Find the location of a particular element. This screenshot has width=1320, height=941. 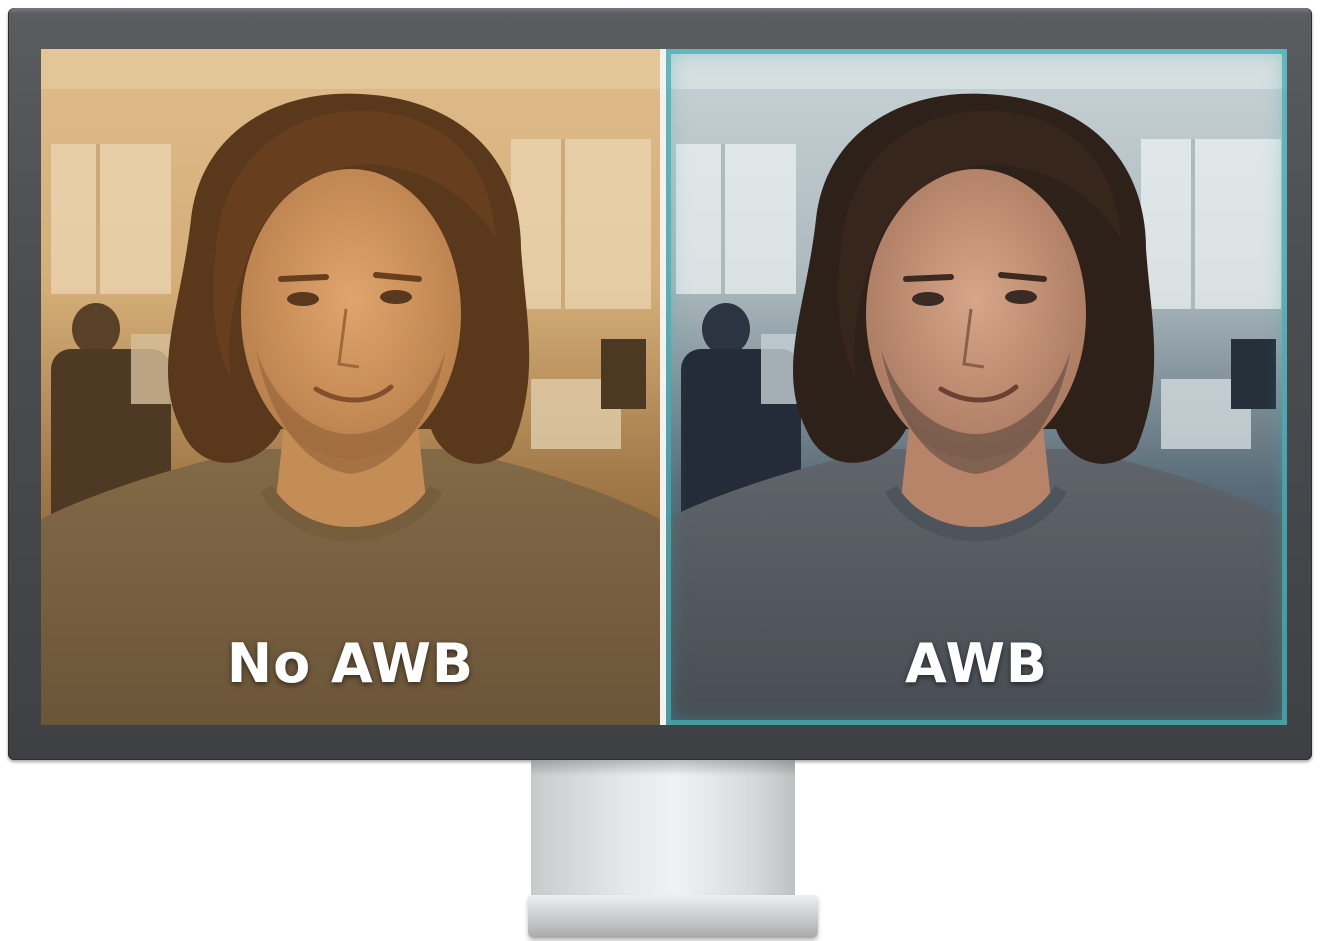

bezel-highlight is located at coordinates (660, 11).